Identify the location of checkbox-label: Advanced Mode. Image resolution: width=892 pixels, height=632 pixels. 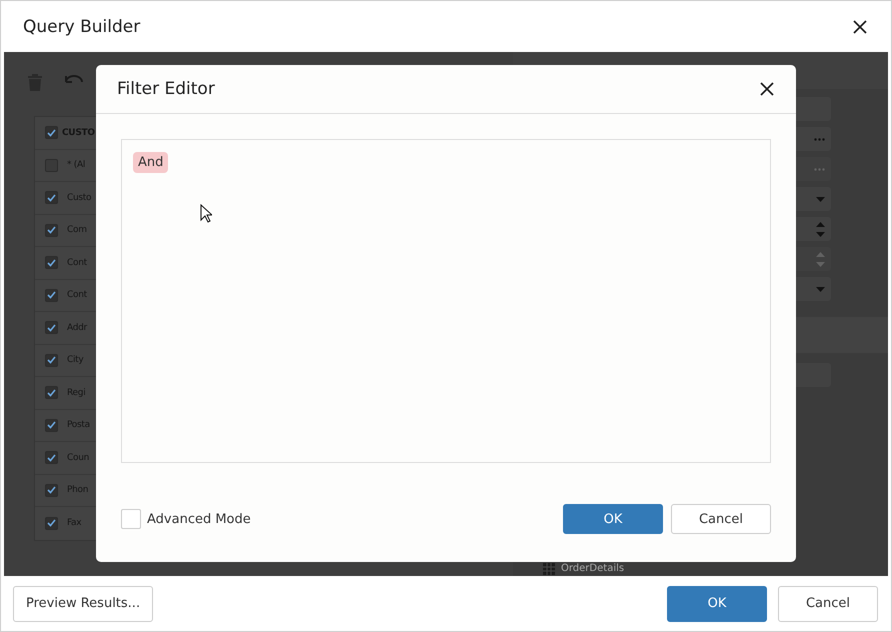
(199, 519).